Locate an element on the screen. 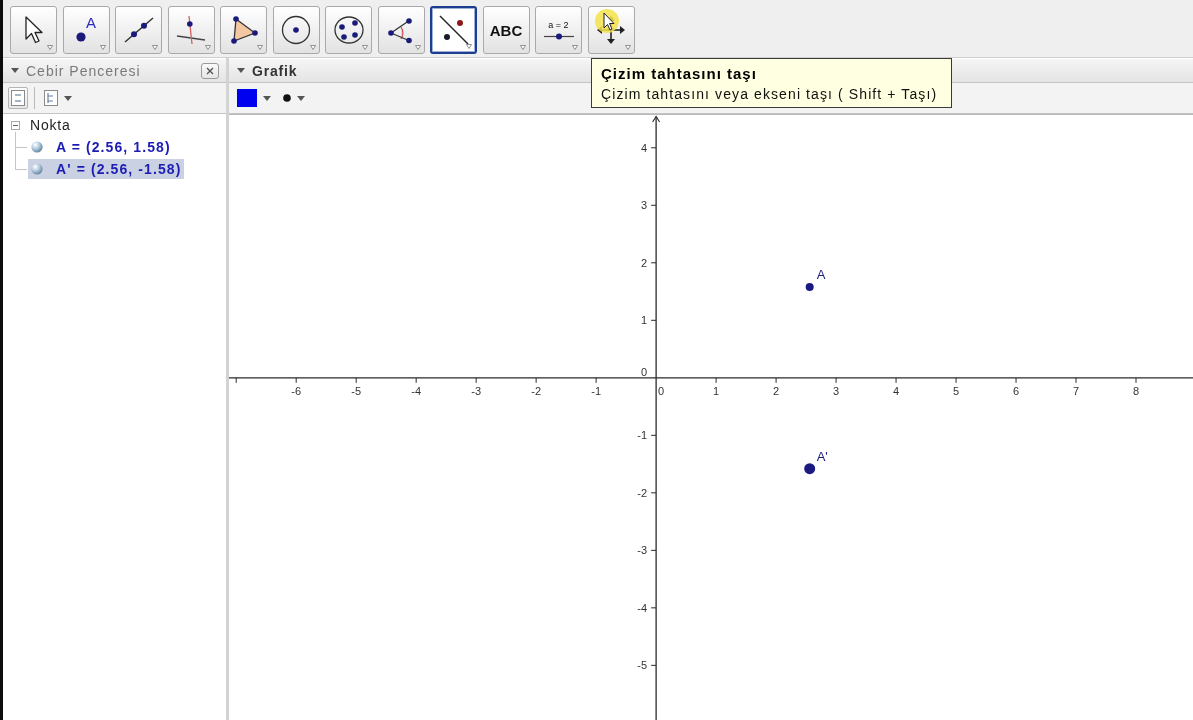  arrow-cursor-icon is located at coordinates (33, 30).